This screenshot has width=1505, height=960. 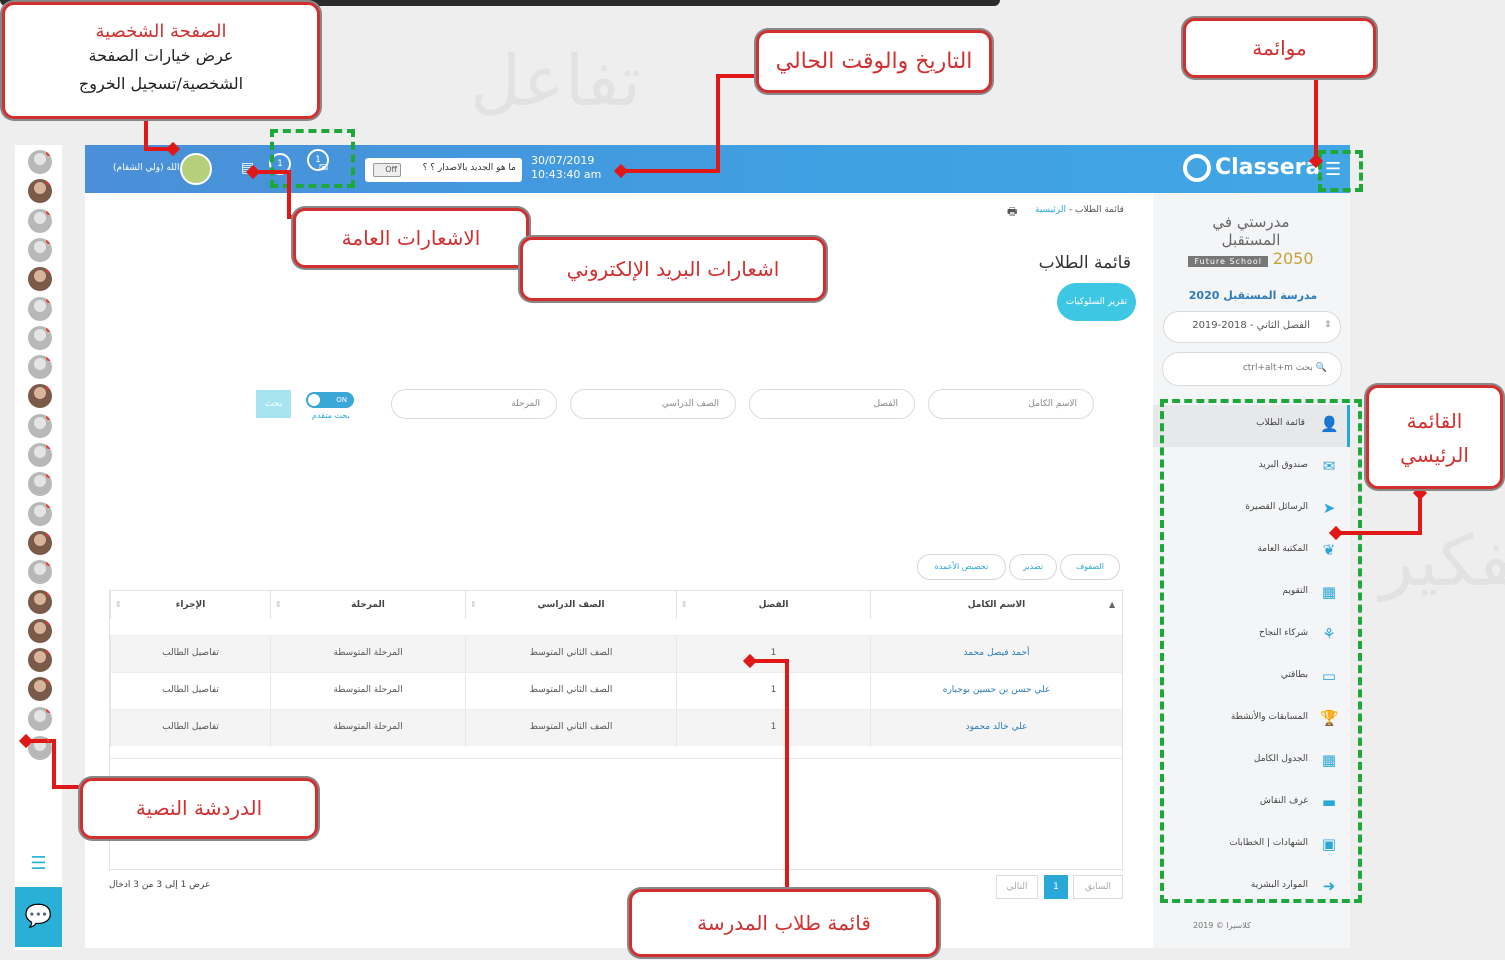 I want to click on user-avatar, so click(x=196, y=169).